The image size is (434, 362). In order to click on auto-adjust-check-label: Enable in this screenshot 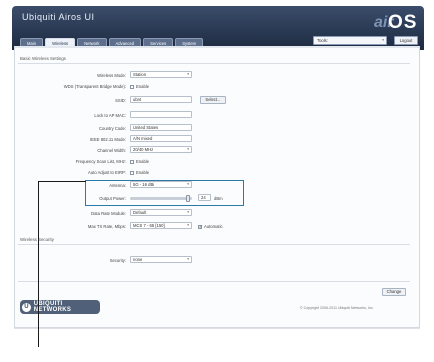, I will do `click(143, 172)`.